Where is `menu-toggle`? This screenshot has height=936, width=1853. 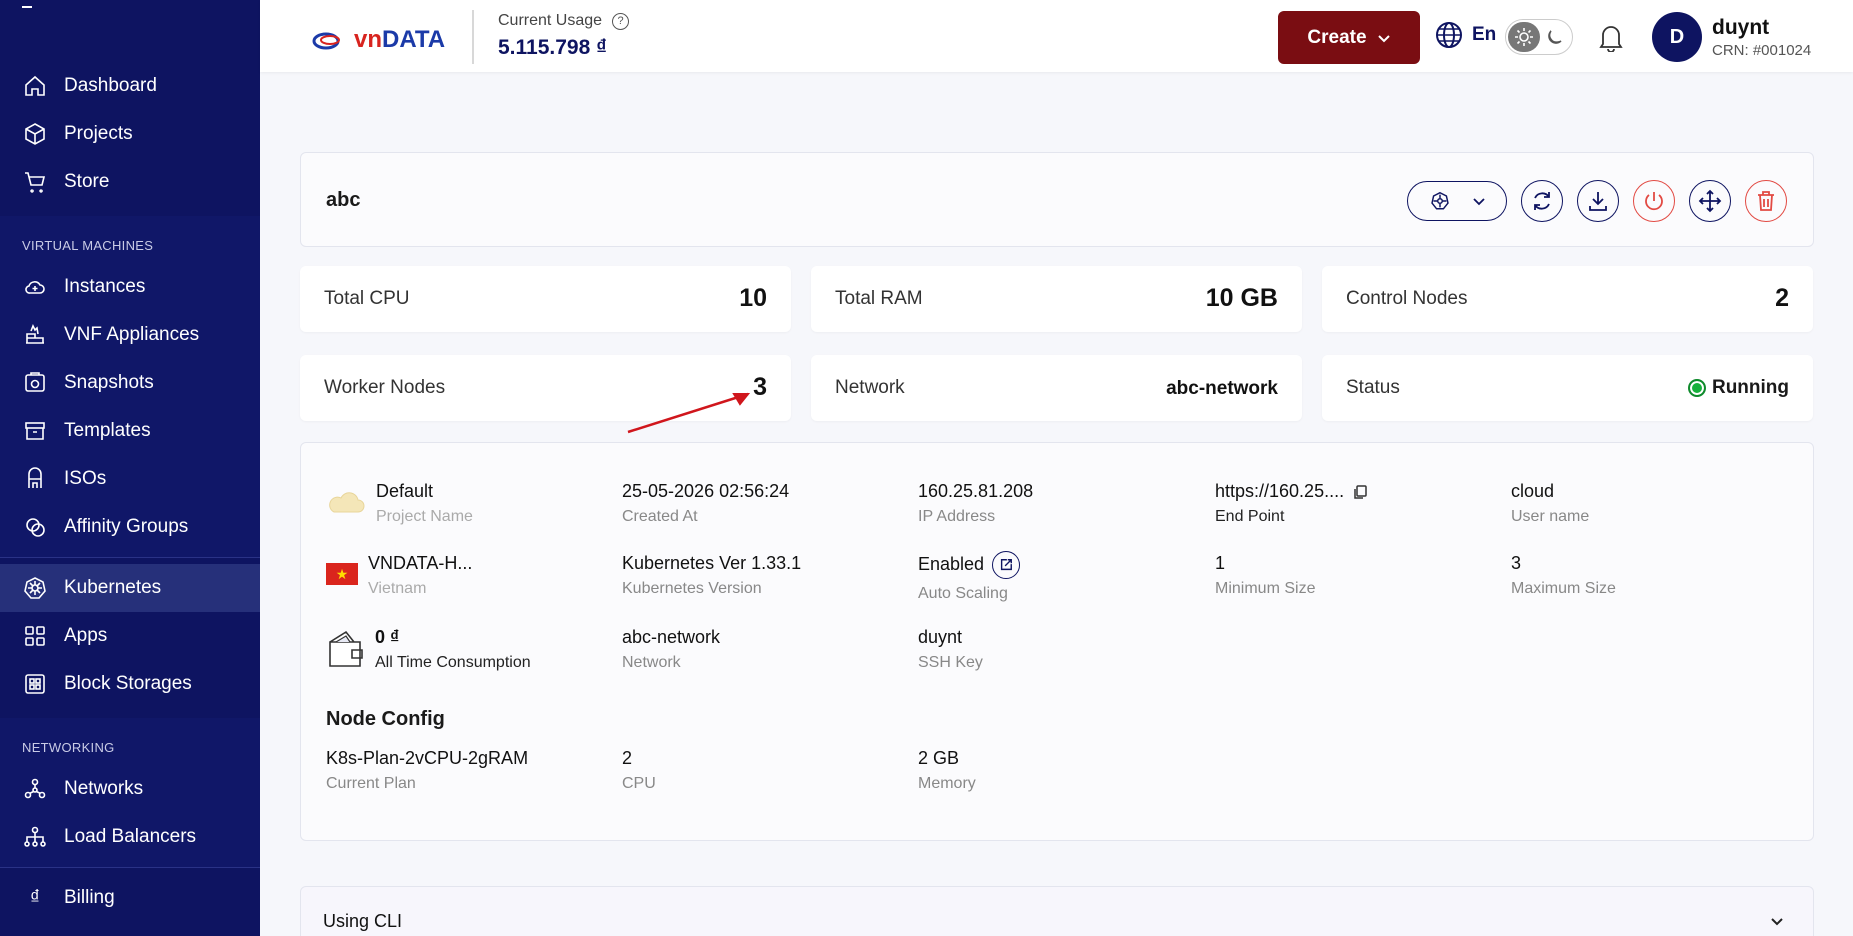 menu-toggle is located at coordinates (27, 7).